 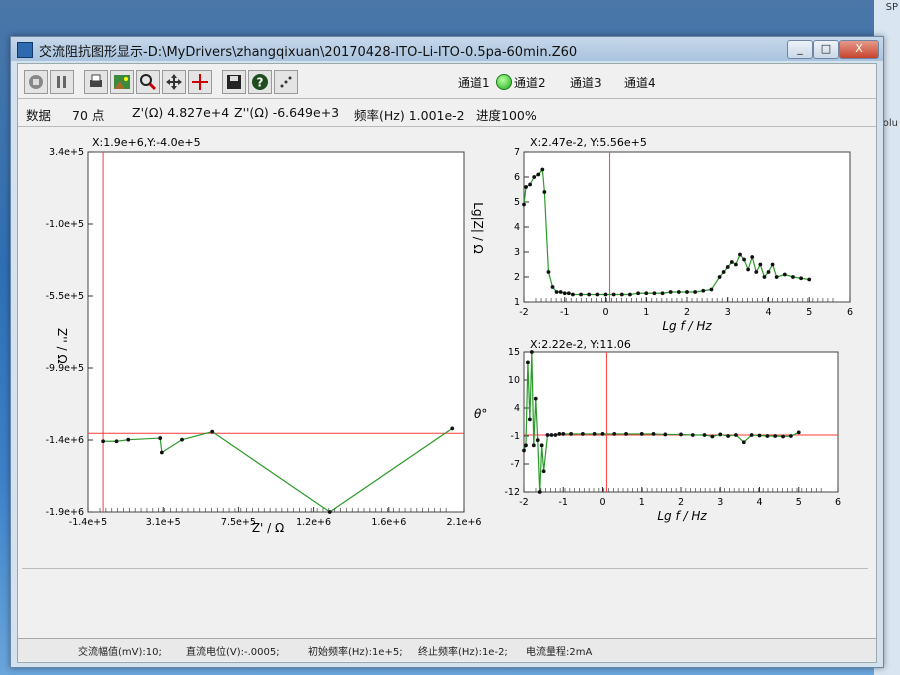 What do you see at coordinates (313, 522) in the screenshot?
I see `x-tick-label: 1.2e+6` at bounding box center [313, 522].